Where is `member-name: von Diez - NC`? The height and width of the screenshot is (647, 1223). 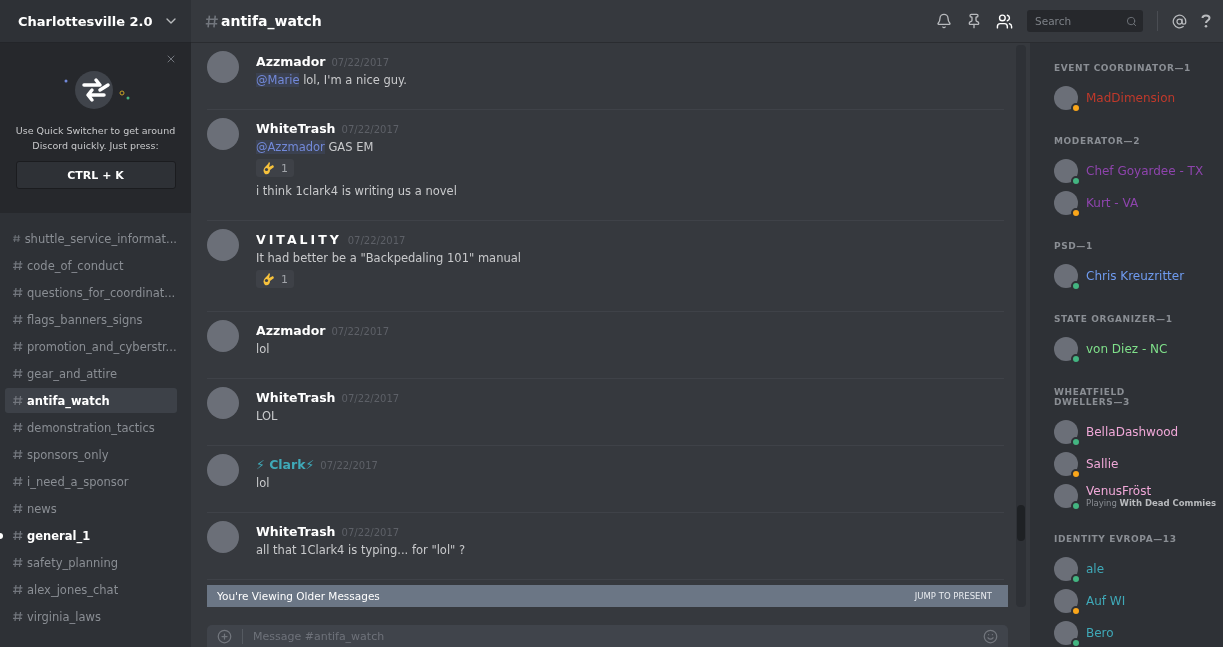 member-name: von Diez - NC is located at coordinates (1127, 349).